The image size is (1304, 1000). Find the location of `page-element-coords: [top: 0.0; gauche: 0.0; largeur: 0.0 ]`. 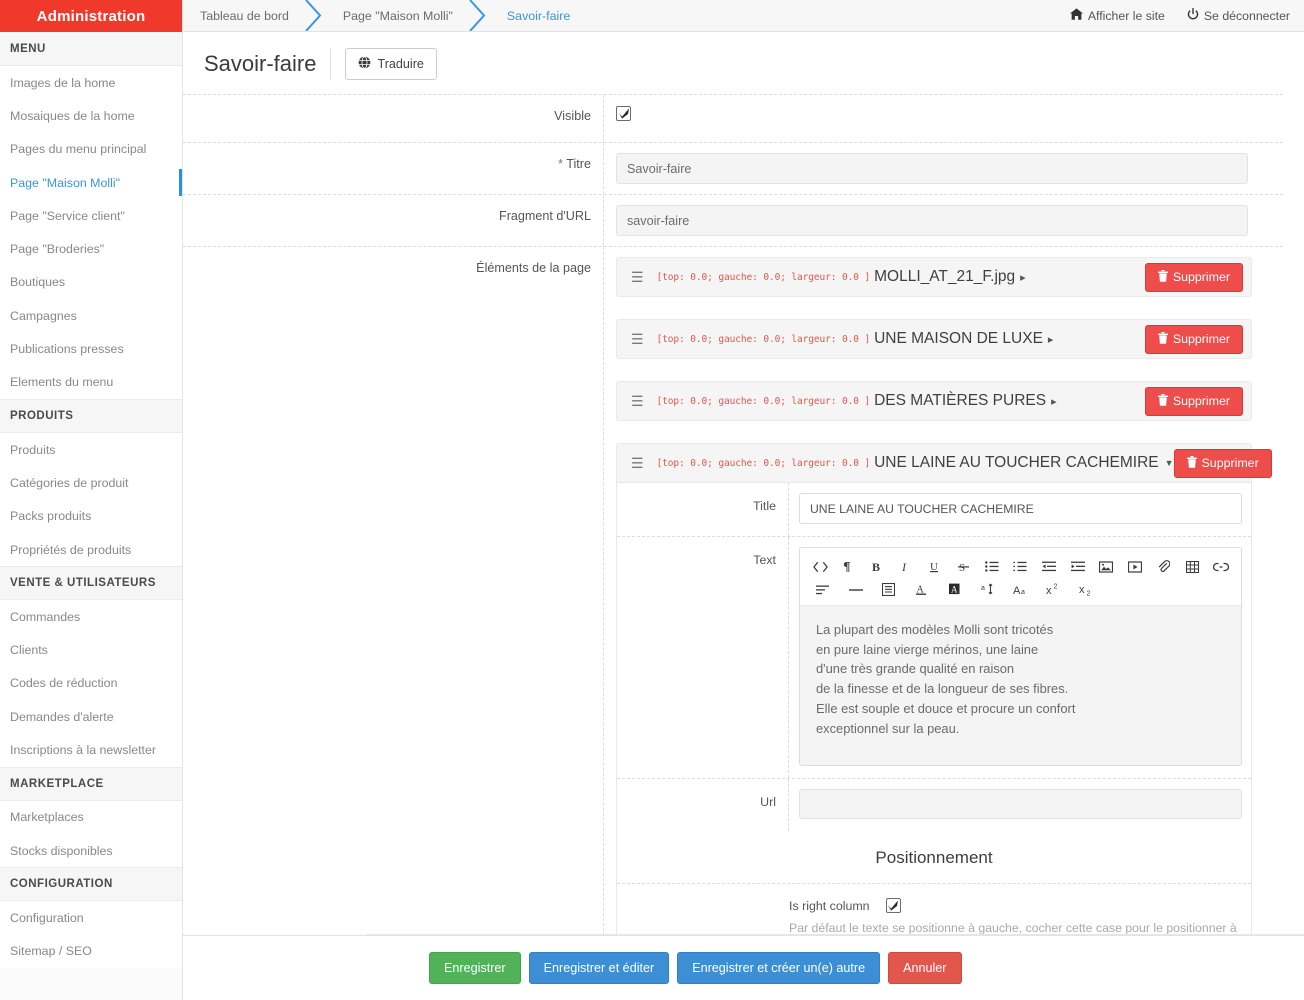

page-element-coords: [top: 0.0; gauche: 0.0; largeur: 0.0 ] is located at coordinates (763, 401).